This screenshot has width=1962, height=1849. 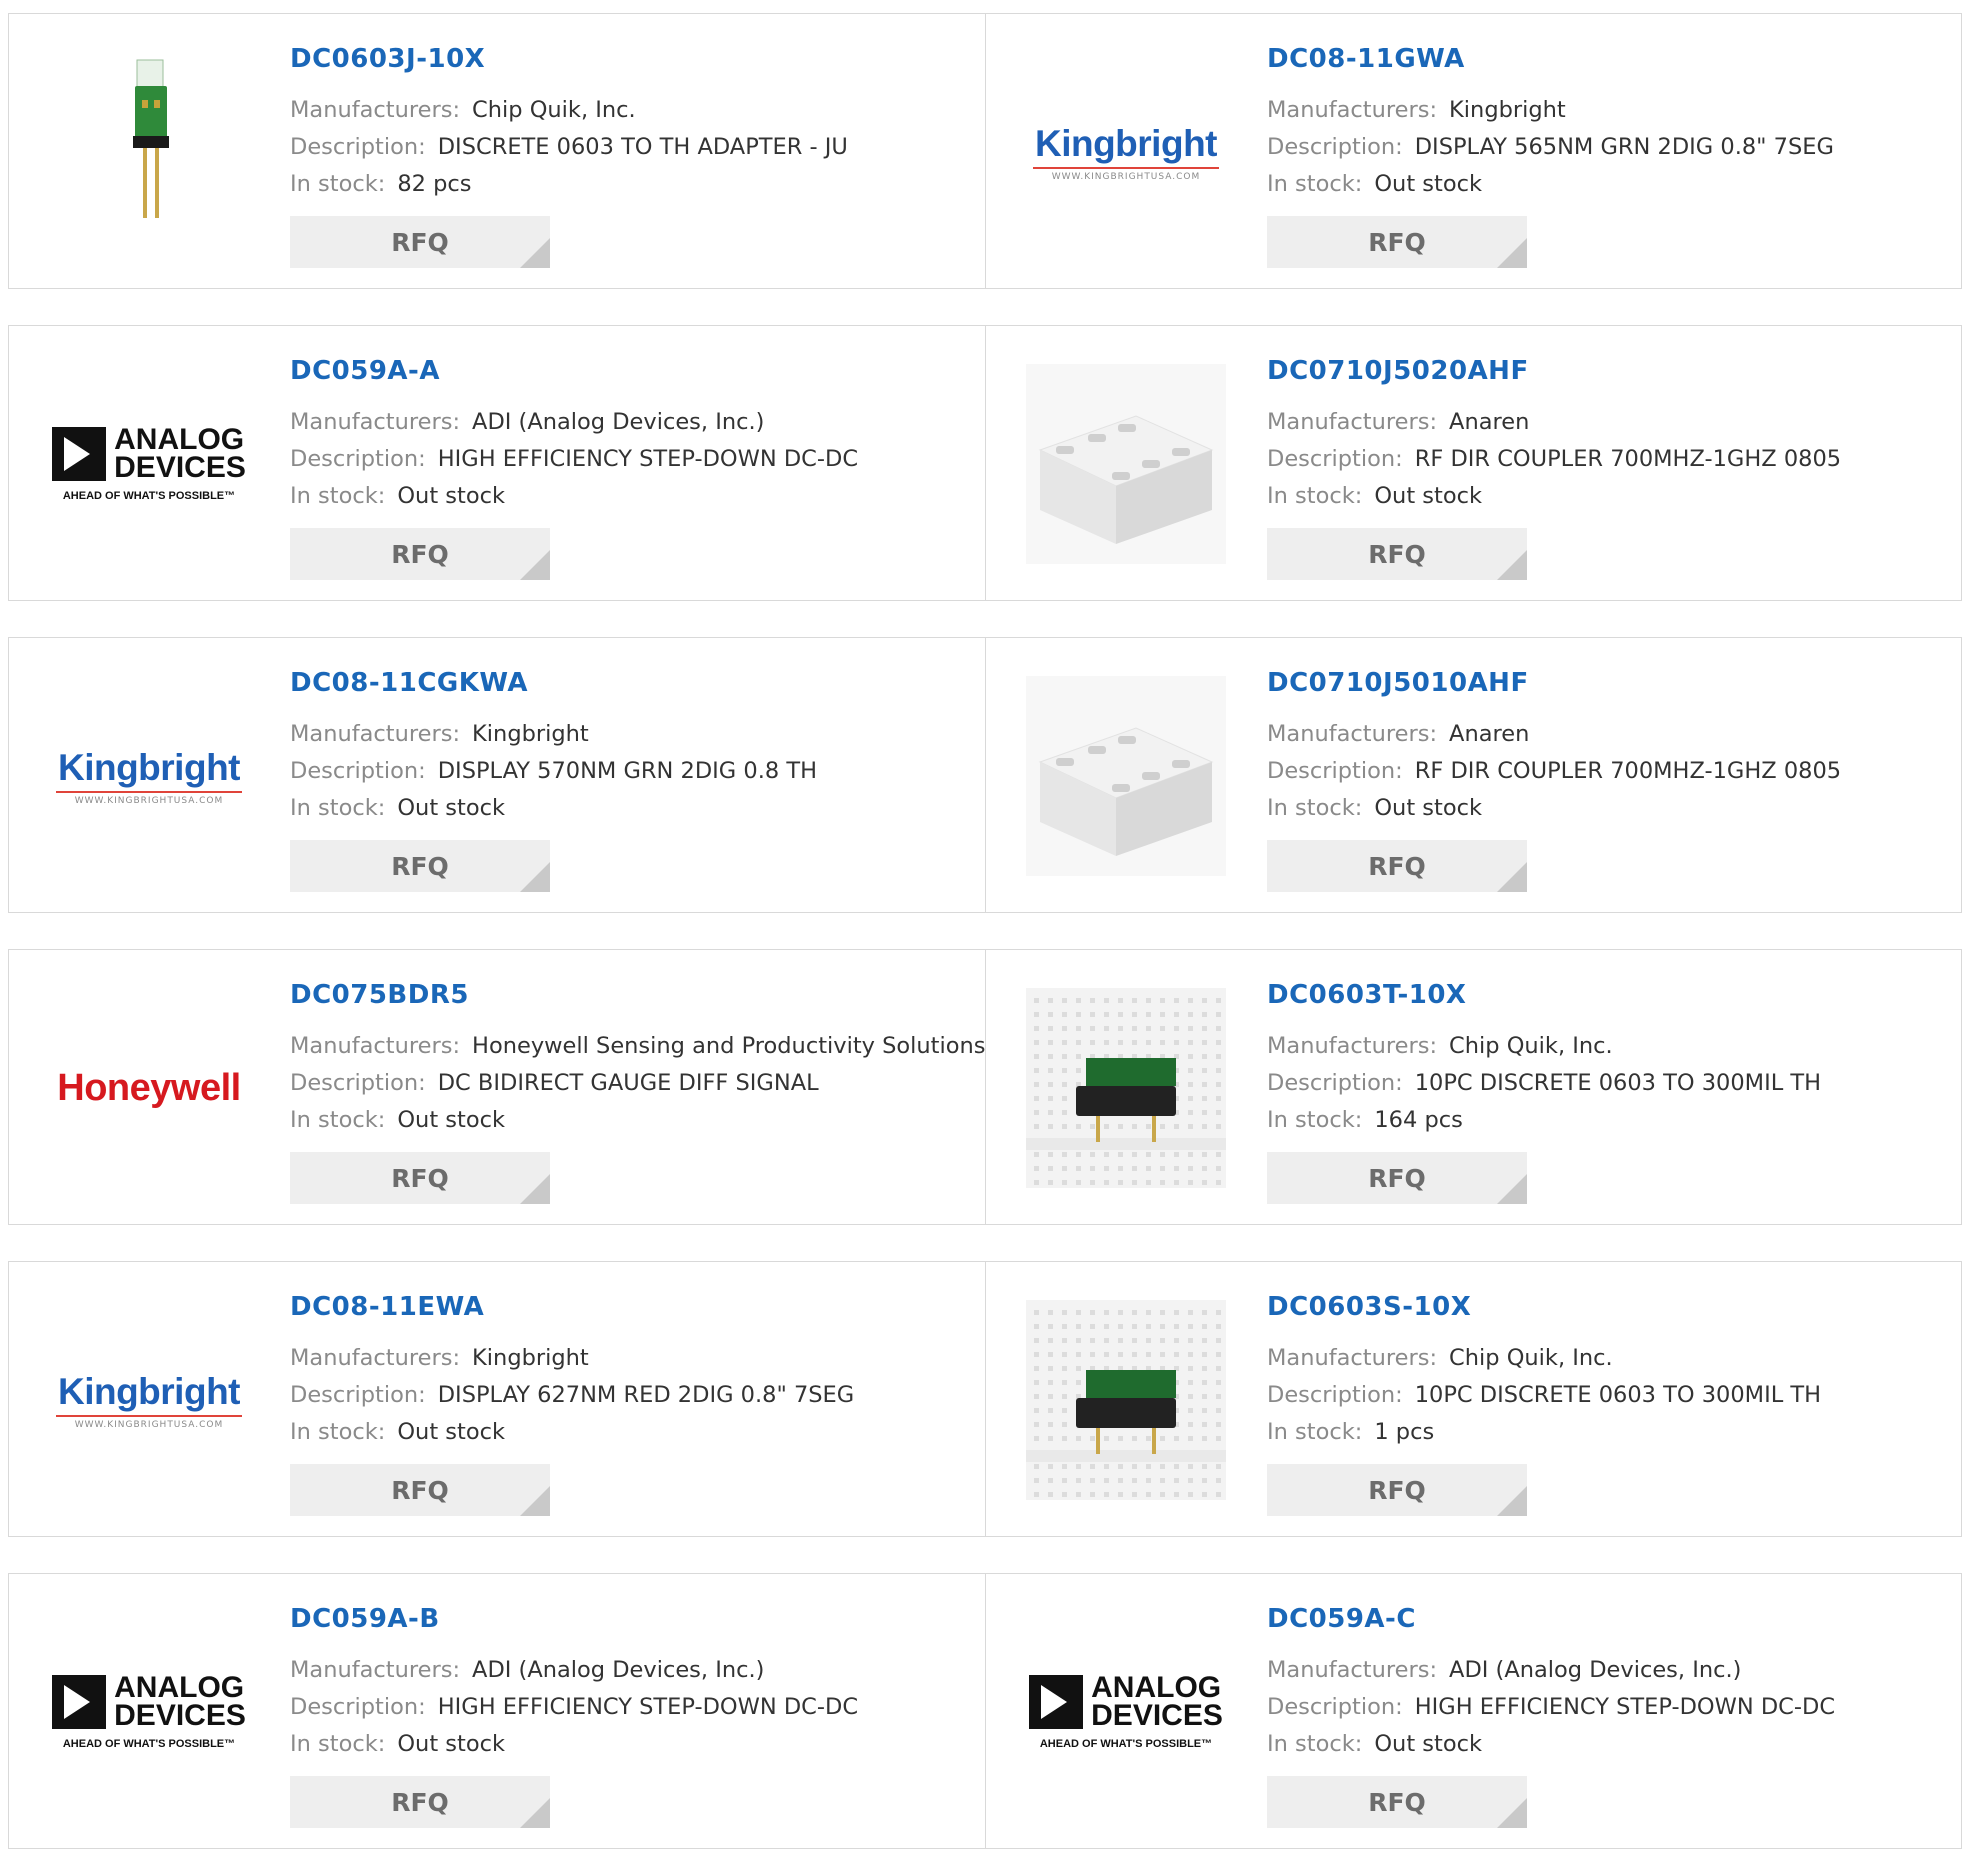 I want to click on part-number-link: DC08-11CGKWA, so click(x=632, y=683).